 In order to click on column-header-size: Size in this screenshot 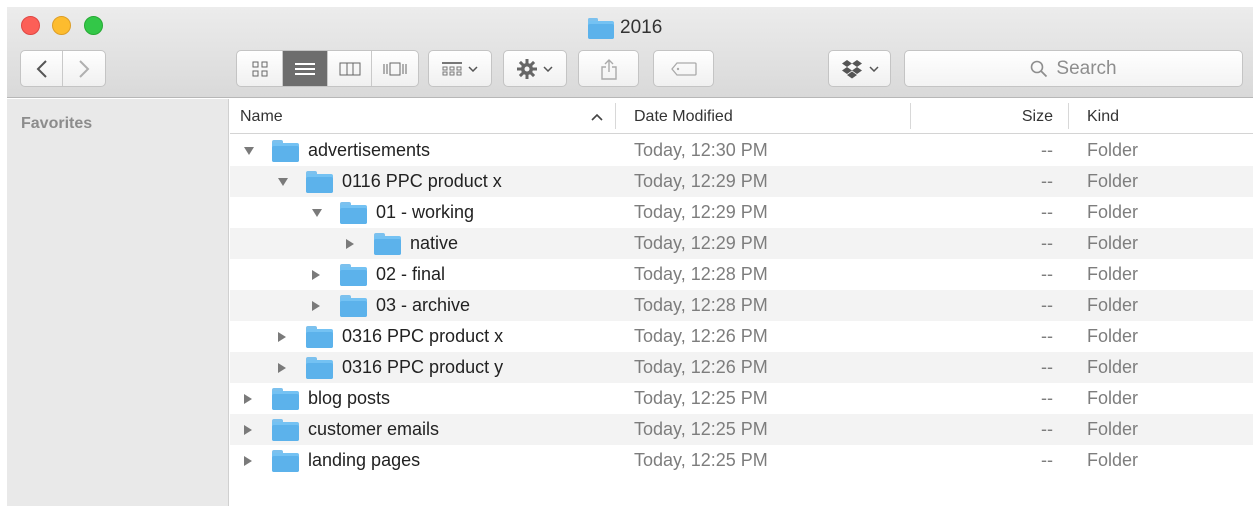, I will do `click(1037, 116)`.